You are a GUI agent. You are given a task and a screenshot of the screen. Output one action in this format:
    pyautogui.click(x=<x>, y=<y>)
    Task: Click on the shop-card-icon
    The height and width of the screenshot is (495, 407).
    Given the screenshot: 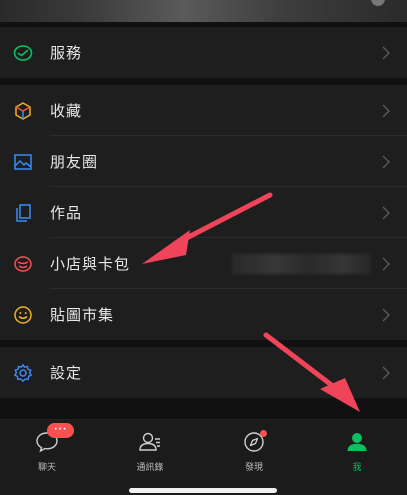 What is the action you would take?
    pyautogui.click(x=23, y=264)
    